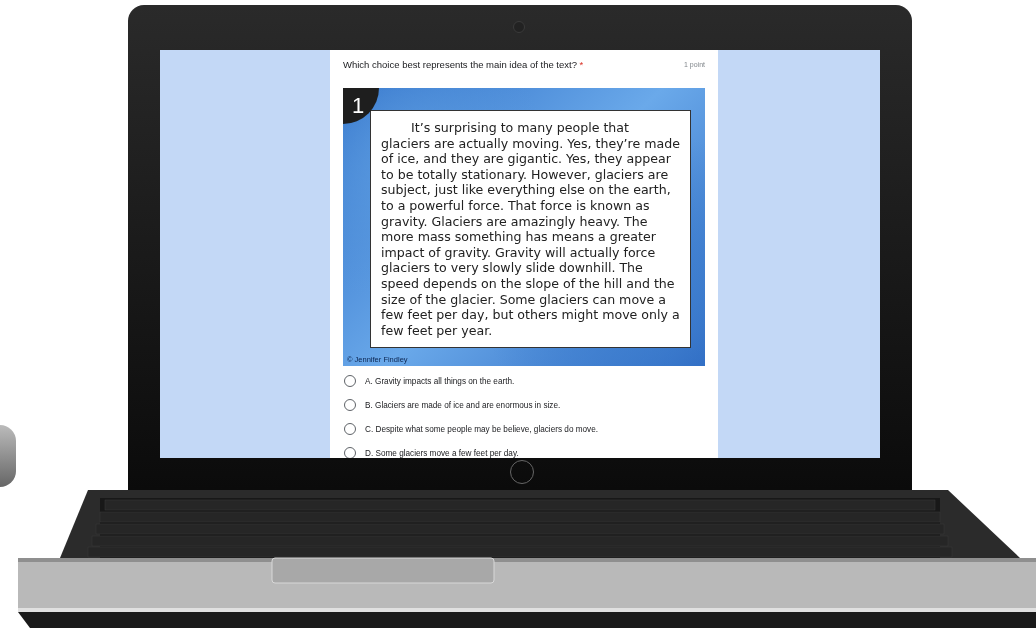 Image resolution: width=1036 pixels, height=628 pixels. Describe the element at coordinates (361, 106) in the screenshot. I see `number-badge: 1` at that location.